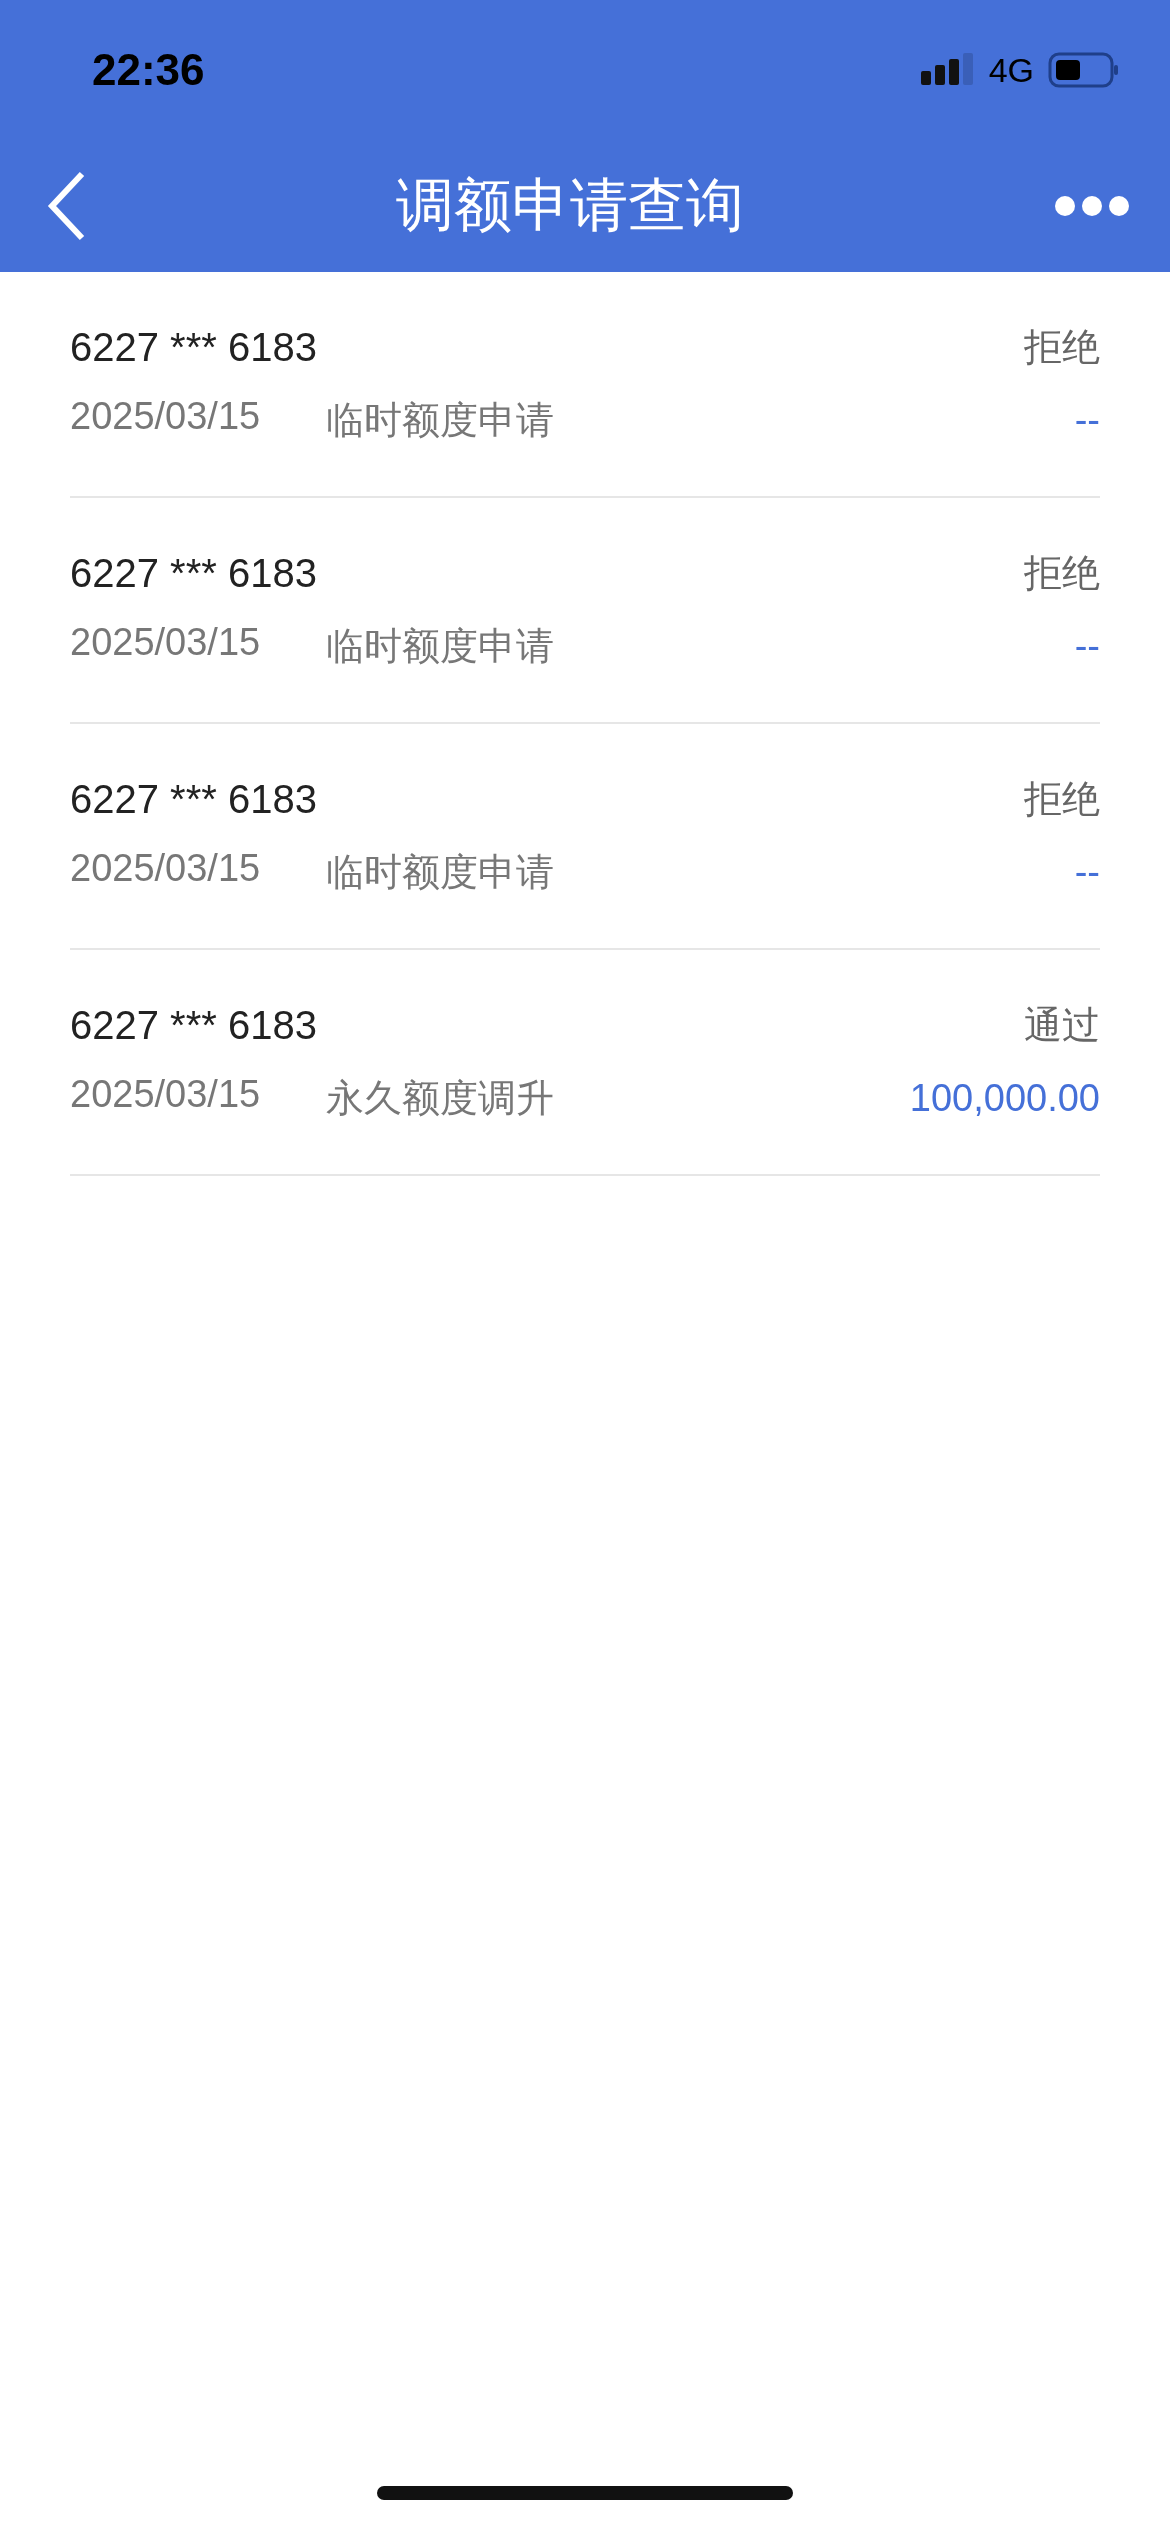  What do you see at coordinates (1004, 1098) in the screenshot?
I see `amount-label: 100,000.00` at bounding box center [1004, 1098].